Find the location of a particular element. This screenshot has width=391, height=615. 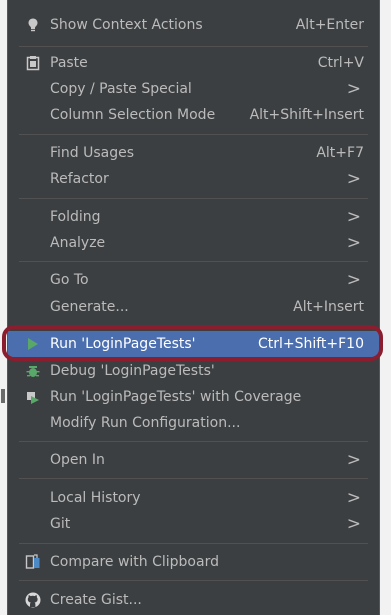

menu-item-label: Folding is located at coordinates (75, 217).